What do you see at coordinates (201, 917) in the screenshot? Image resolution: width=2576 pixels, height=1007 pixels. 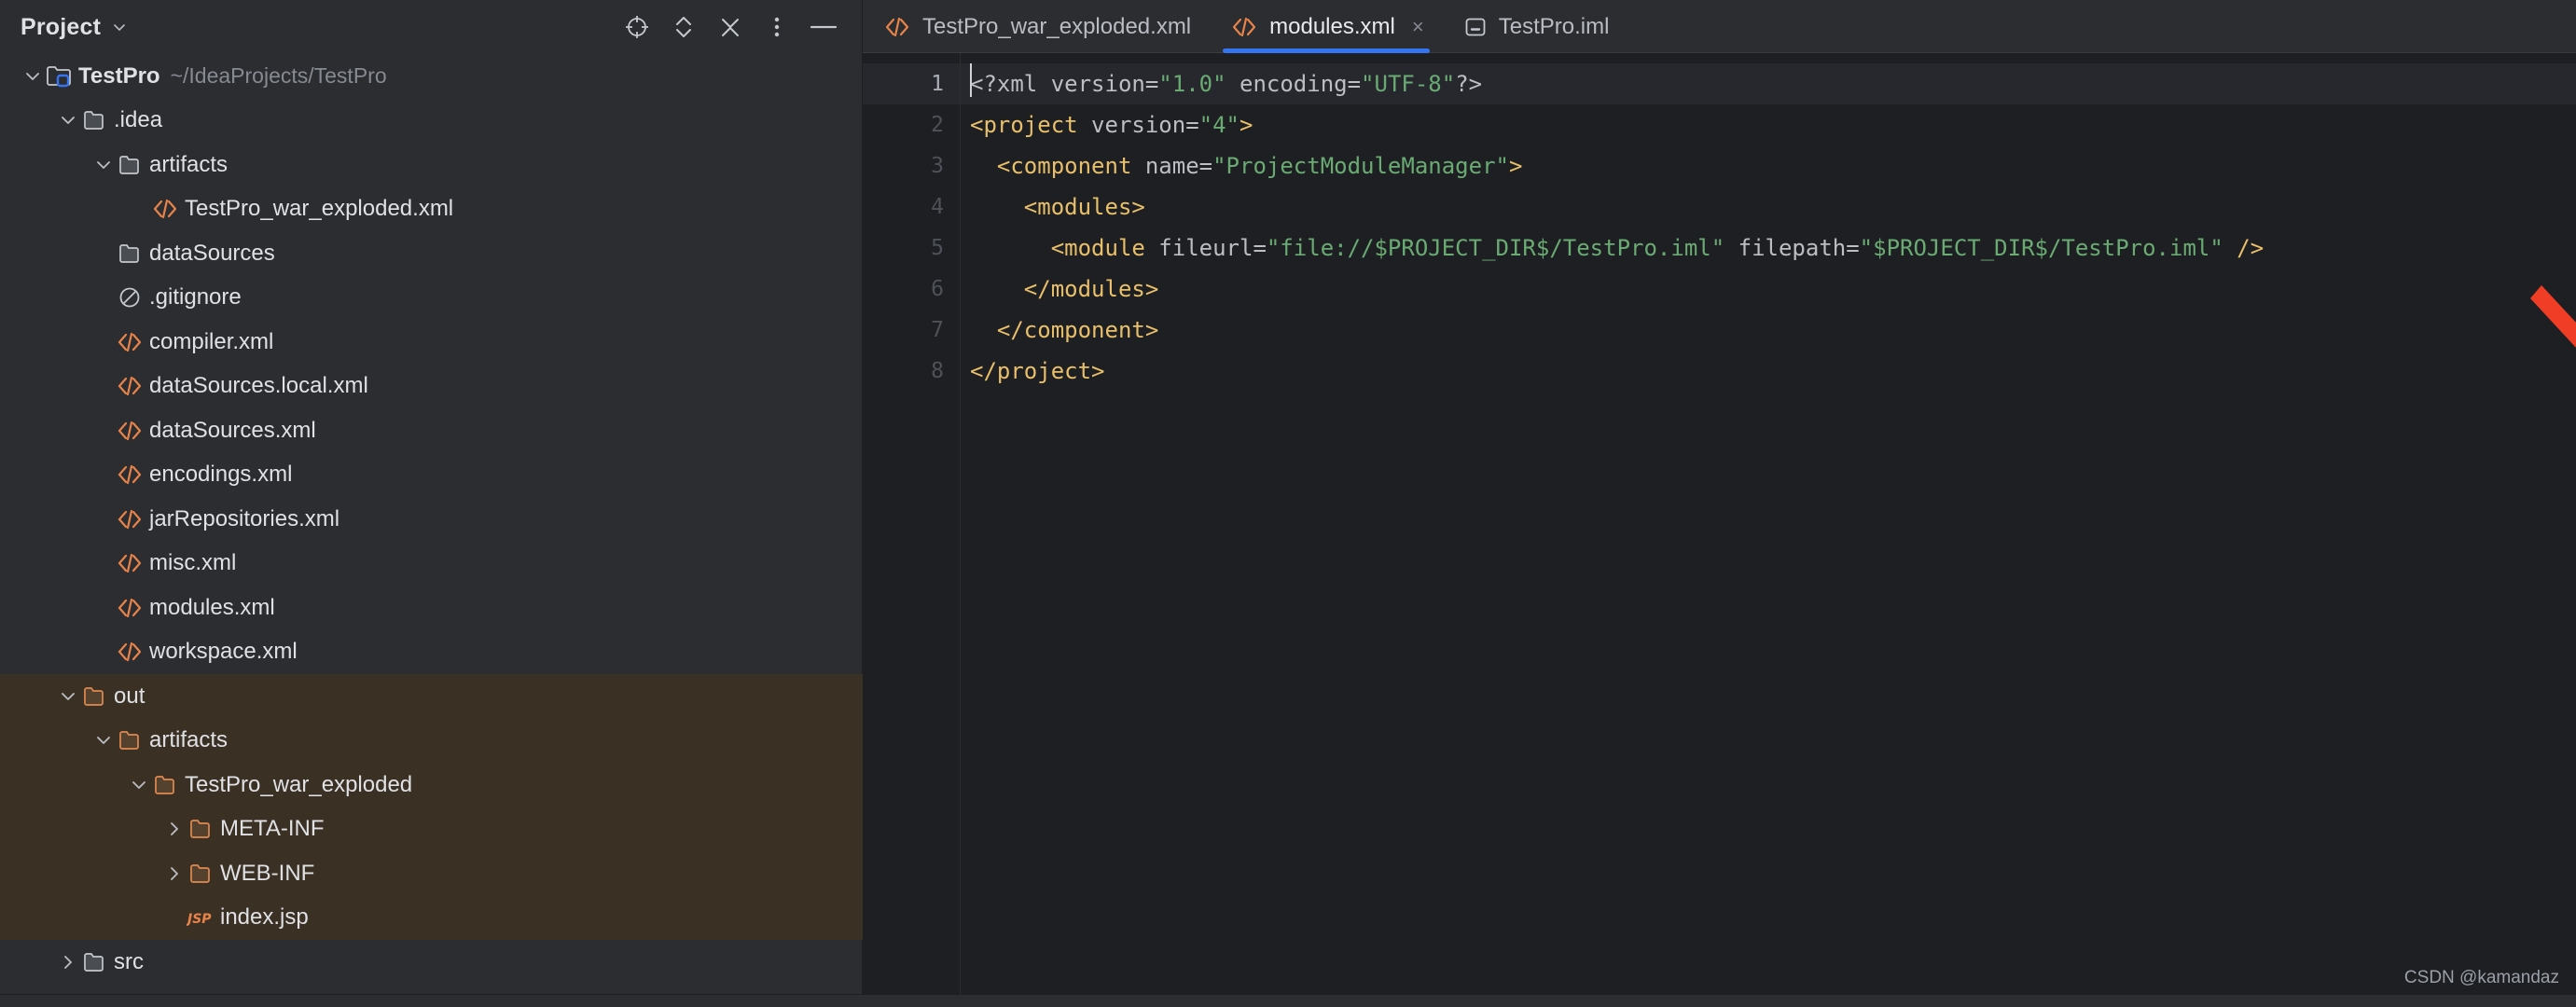 I see `jsp-file-icon: JSP` at bounding box center [201, 917].